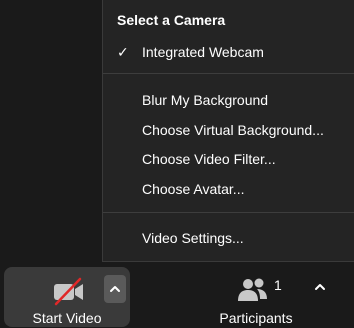  What do you see at coordinates (68, 291) in the screenshot?
I see `video-off-icon` at bounding box center [68, 291].